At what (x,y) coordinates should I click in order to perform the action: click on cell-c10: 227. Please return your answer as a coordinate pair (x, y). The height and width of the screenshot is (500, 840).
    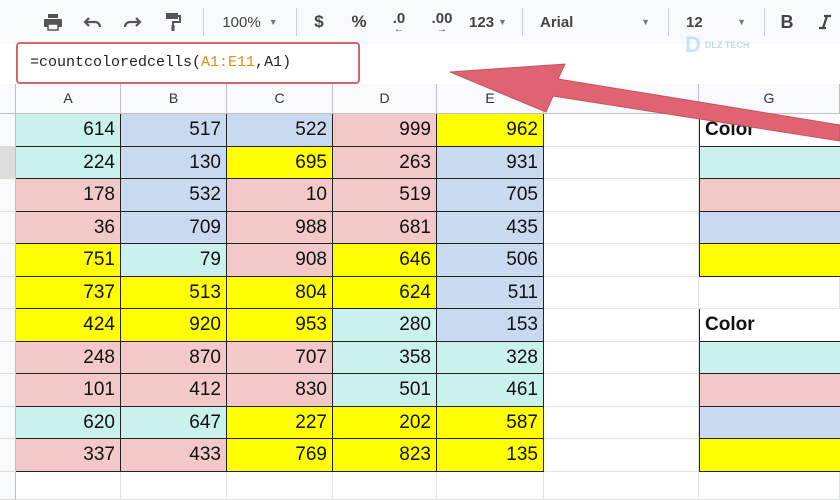
    Looking at the image, I should click on (280, 422).